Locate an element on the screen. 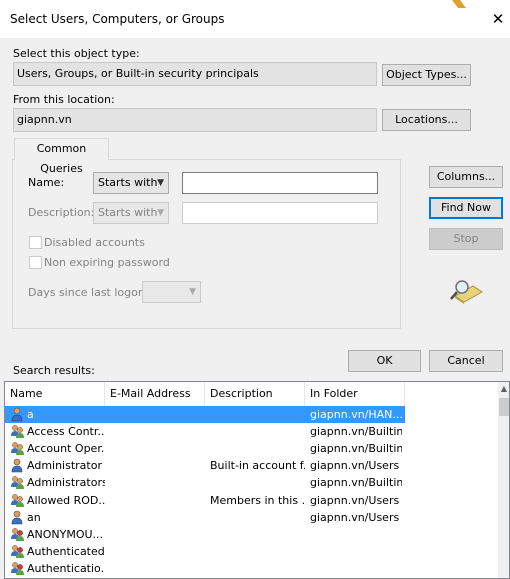 The width and height of the screenshot is (510, 579). window-title: Select Users, Computers, or Groups is located at coordinates (117, 19).